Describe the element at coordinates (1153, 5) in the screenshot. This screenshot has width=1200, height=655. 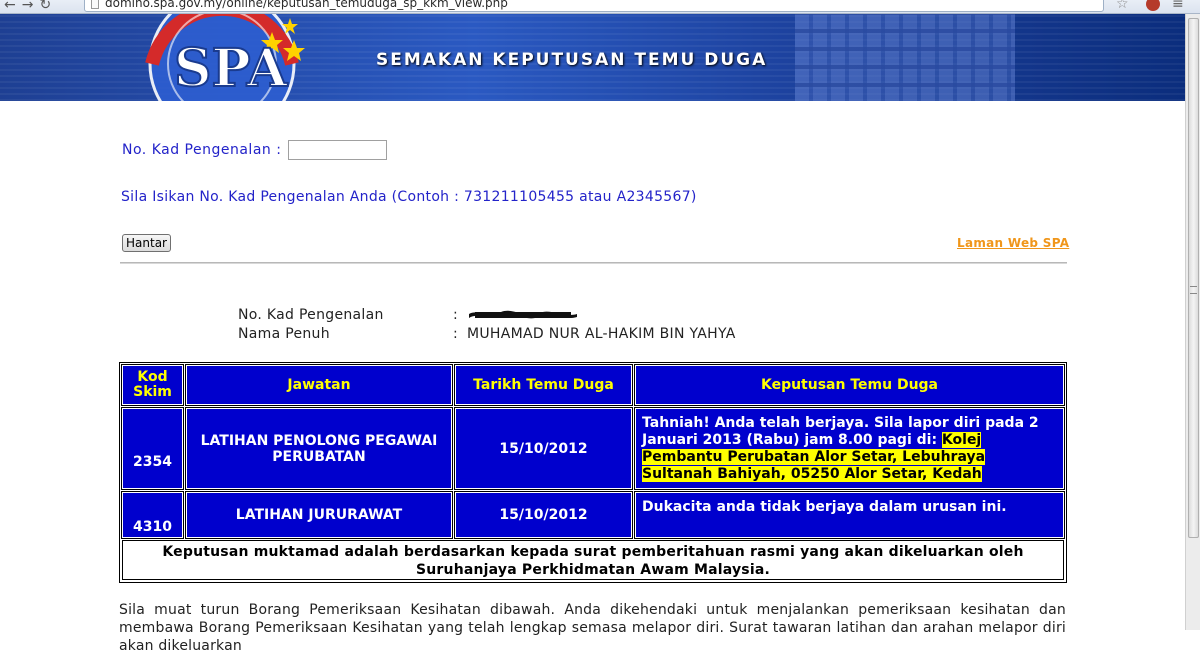
I see `extension-icon` at that location.